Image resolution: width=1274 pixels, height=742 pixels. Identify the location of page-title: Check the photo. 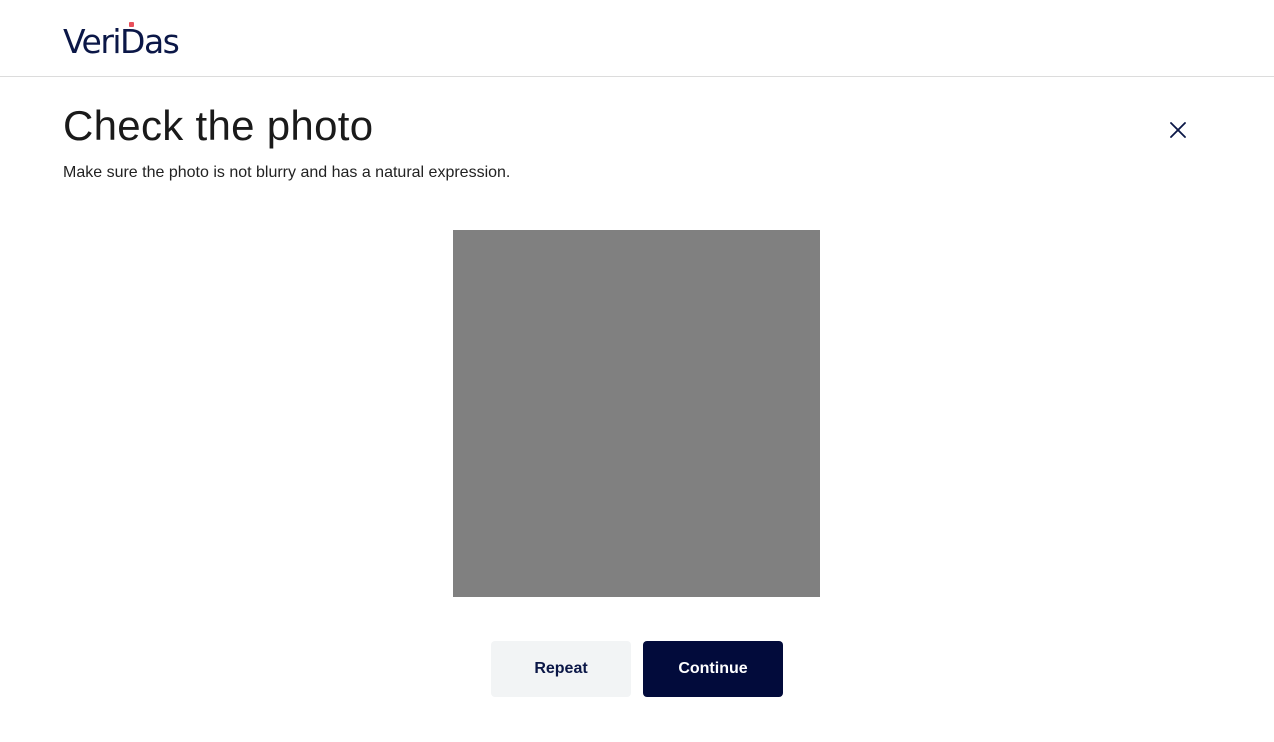
(218, 125).